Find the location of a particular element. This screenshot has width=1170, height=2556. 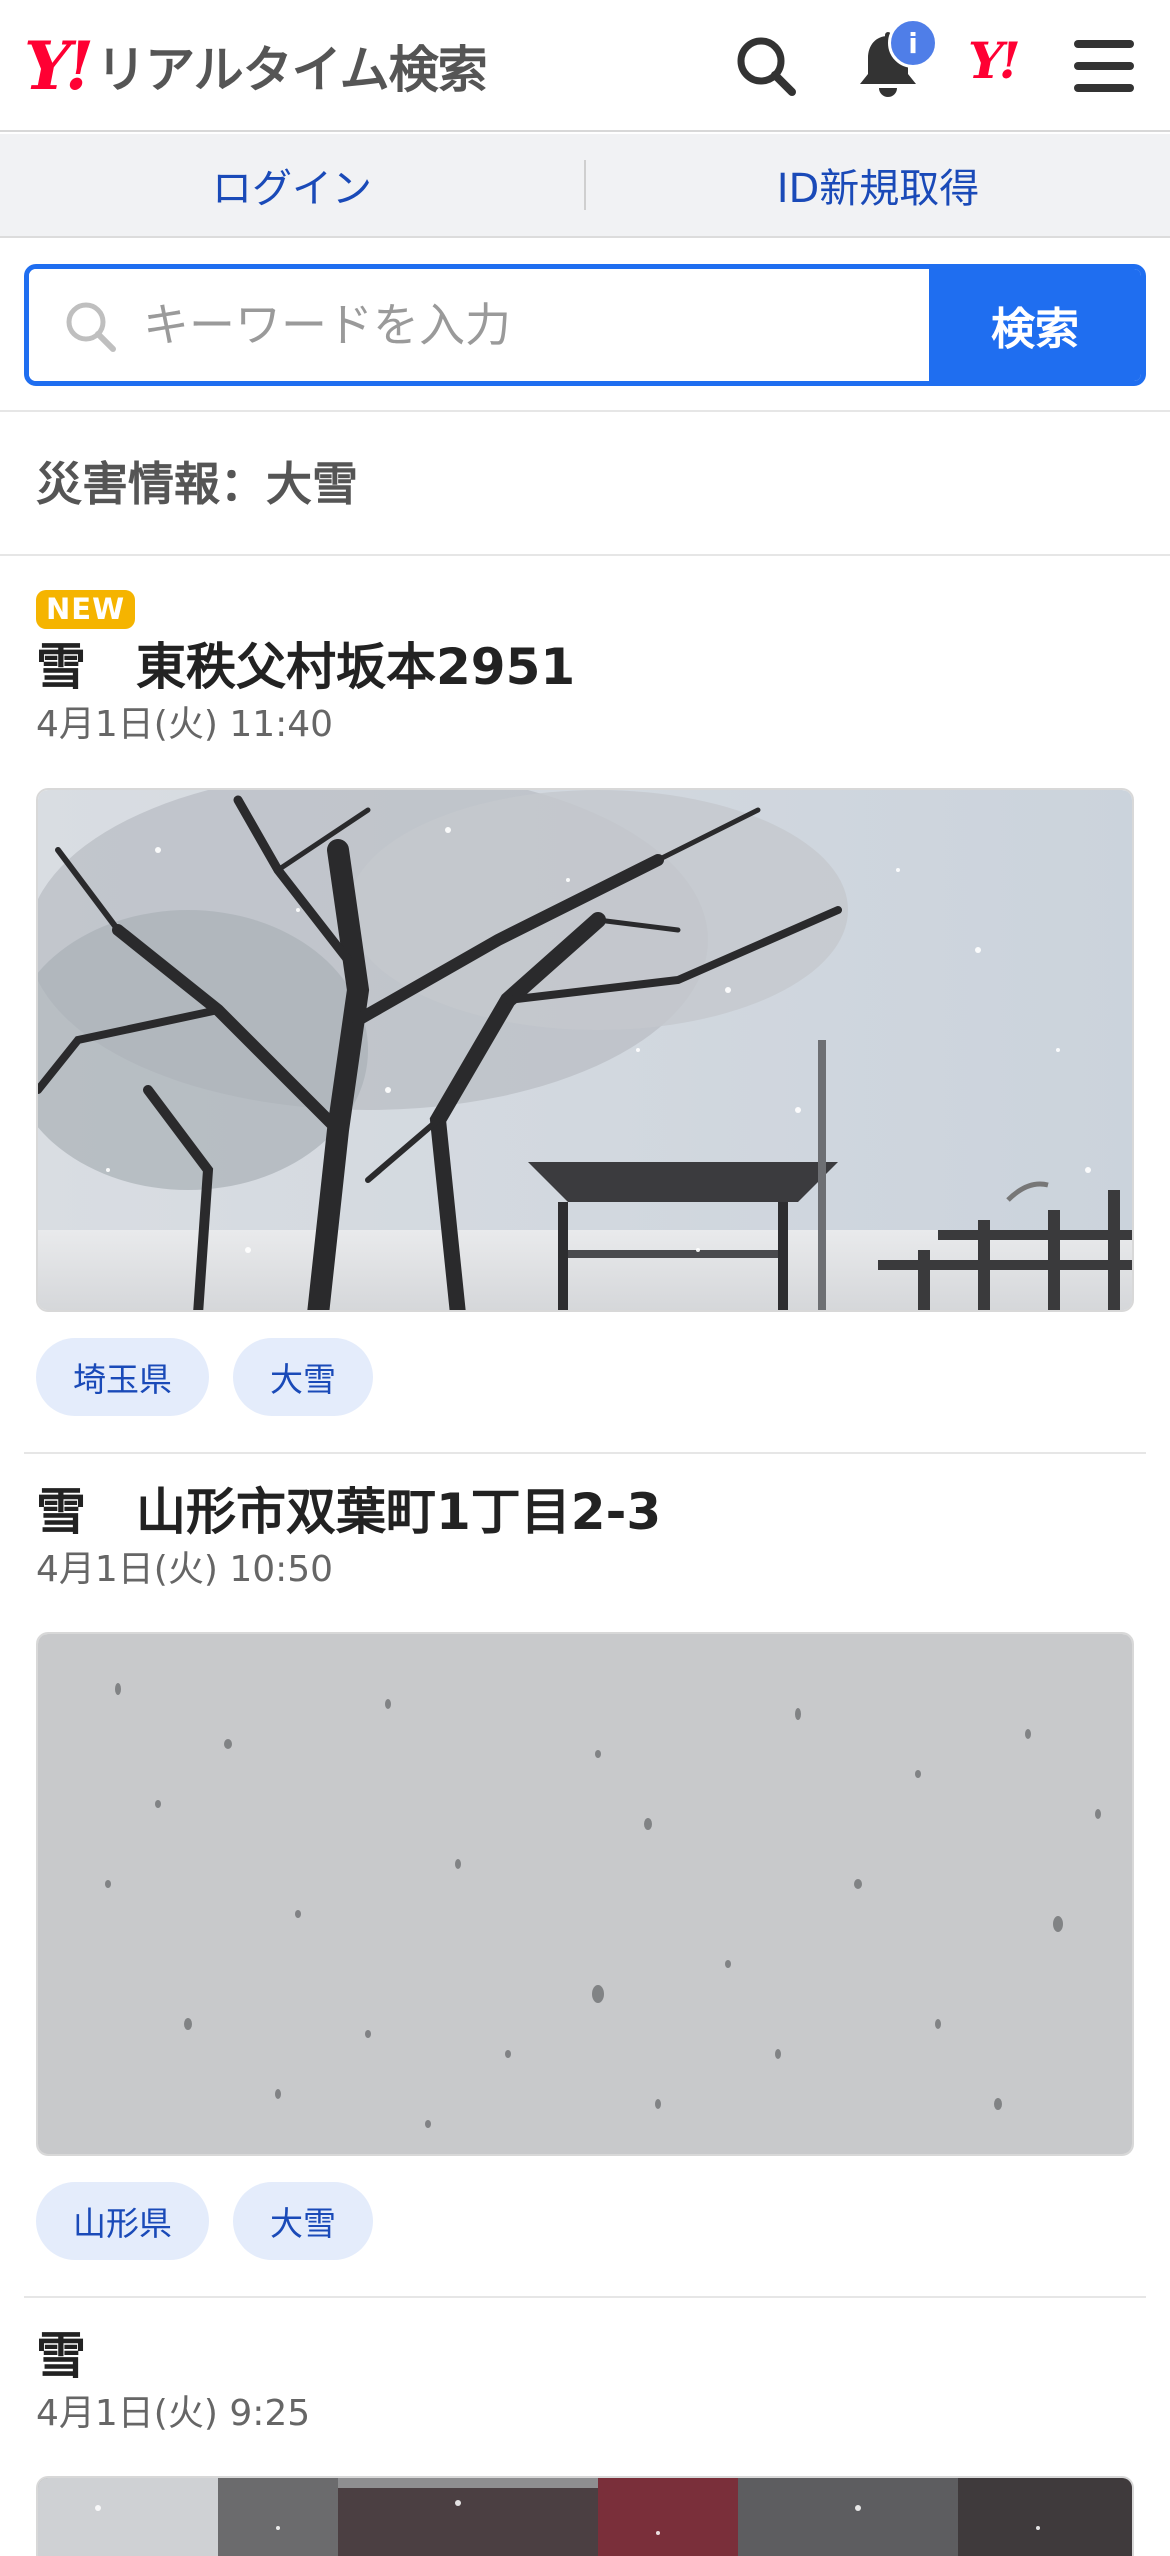

yahoo-logo-icon: Y! is located at coordinates (994, 61).